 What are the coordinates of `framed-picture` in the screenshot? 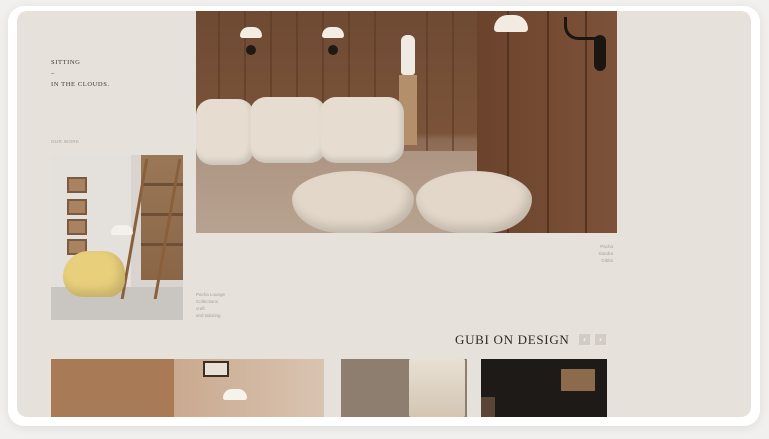 It's located at (216, 369).